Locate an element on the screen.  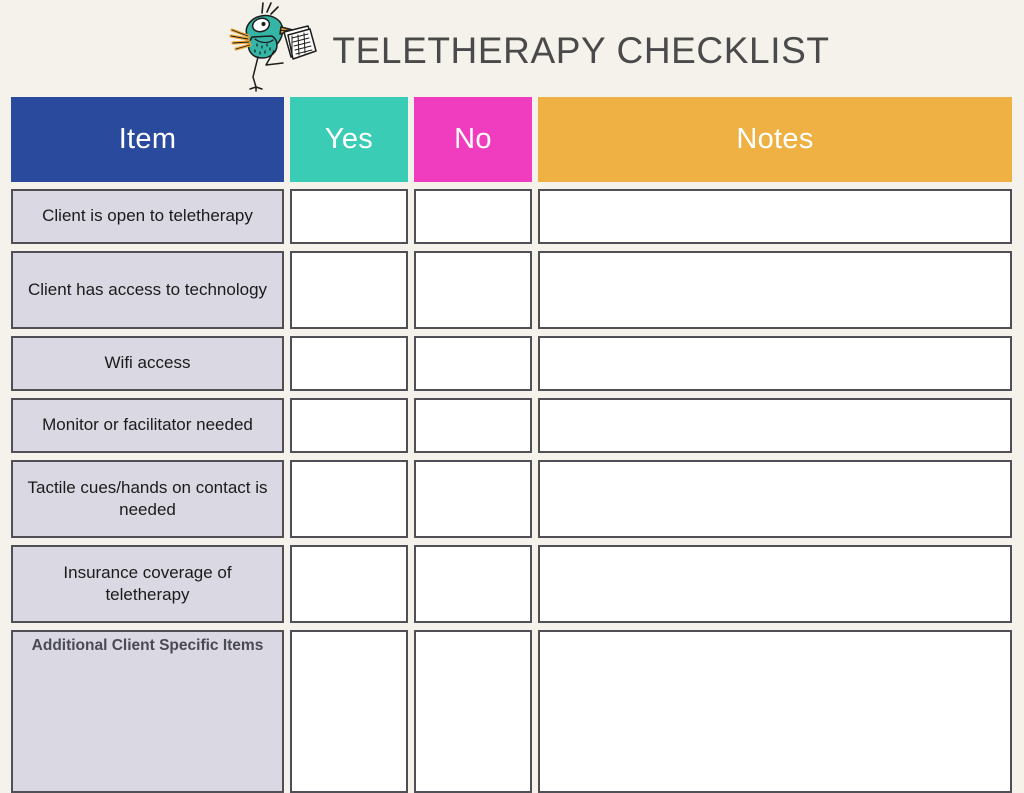
column-header-item: Item is located at coordinates (147, 139).